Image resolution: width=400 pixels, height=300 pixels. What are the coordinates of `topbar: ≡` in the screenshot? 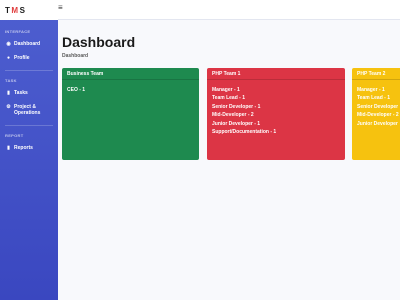 It's located at (229, 10).